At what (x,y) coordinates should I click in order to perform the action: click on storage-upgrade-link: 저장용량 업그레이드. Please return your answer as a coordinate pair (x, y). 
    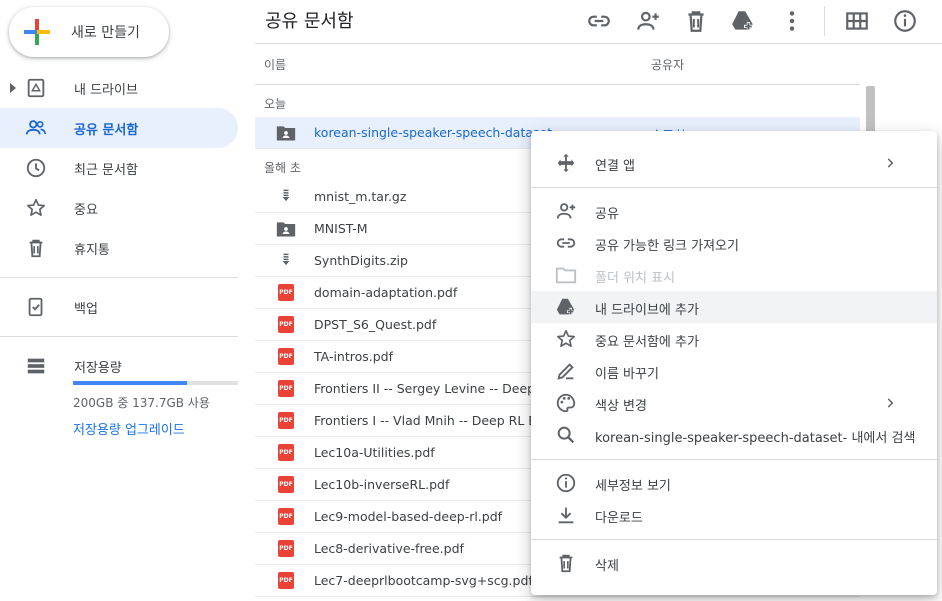
    Looking at the image, I should click on (129, 428).